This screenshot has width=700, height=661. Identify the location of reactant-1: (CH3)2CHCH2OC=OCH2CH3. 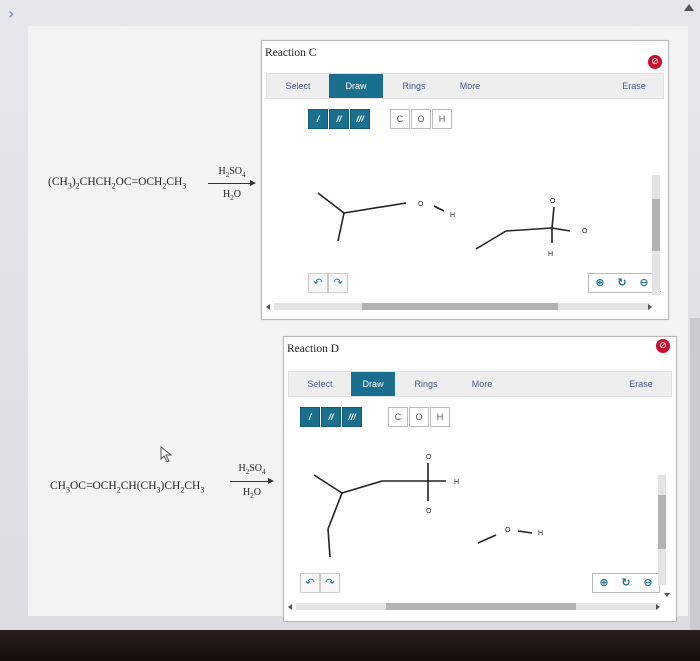
(117, 183).